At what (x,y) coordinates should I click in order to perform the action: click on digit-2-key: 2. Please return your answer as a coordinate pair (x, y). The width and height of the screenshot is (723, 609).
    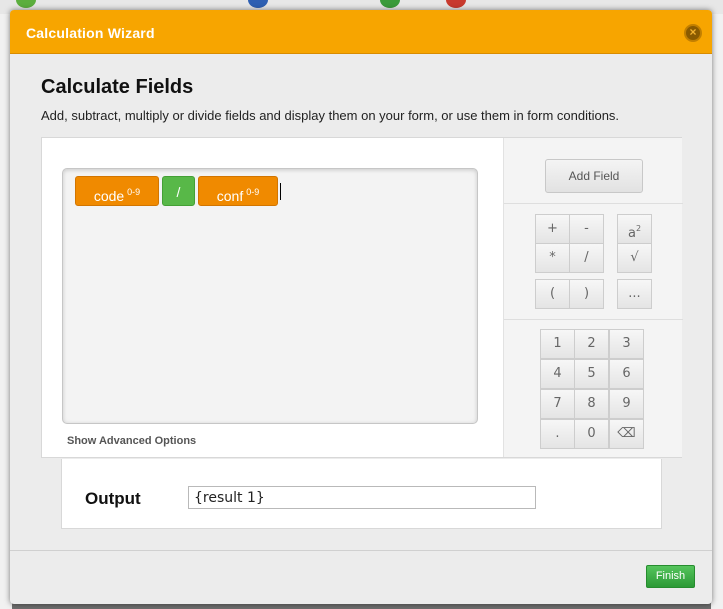
    Looking at the image, I should click on (591, 344).